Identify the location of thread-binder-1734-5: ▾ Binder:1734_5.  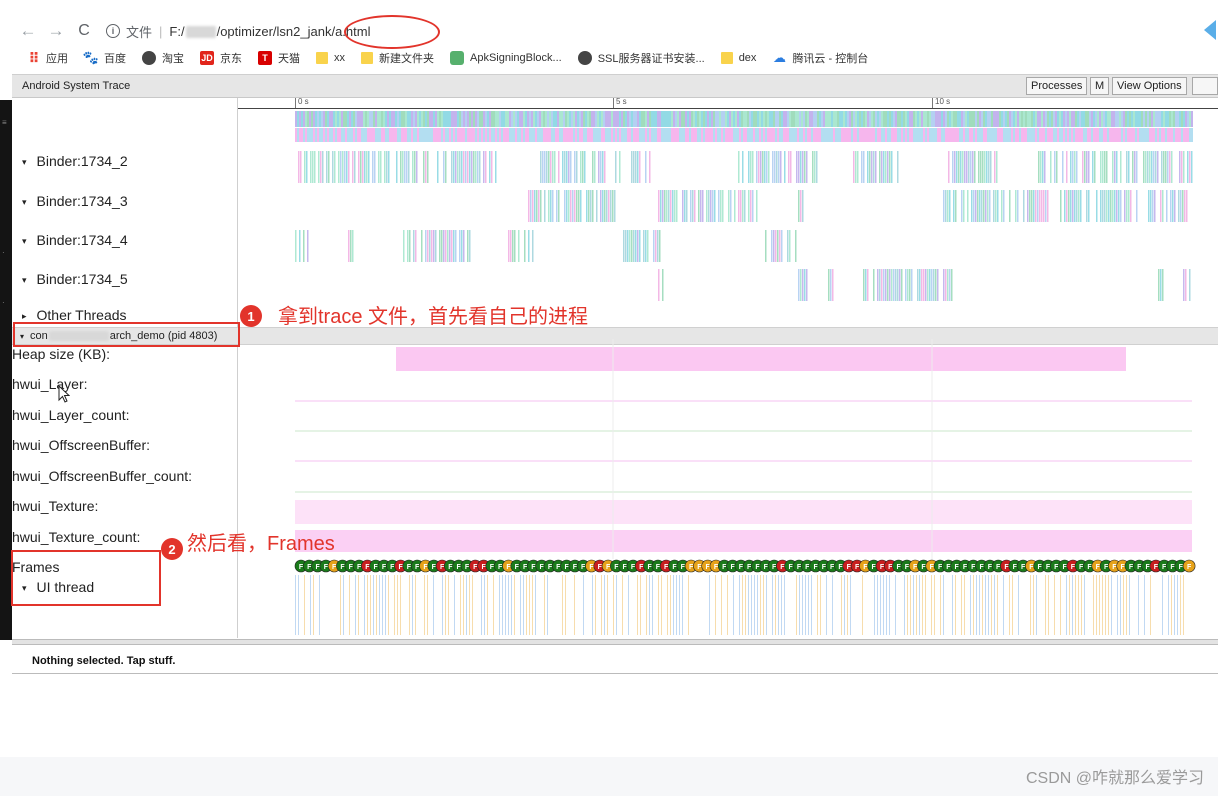
(75, 279).